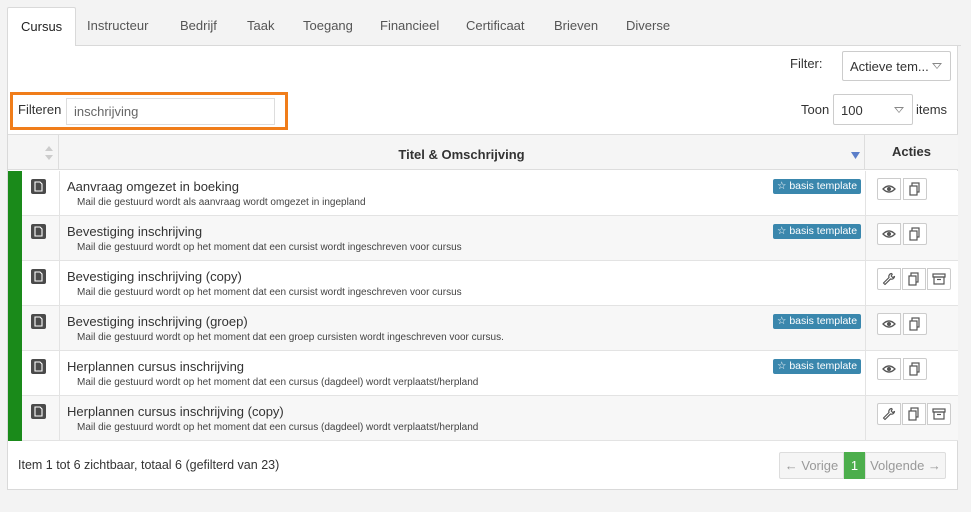 This screenshot has height=512, width=971. Describe the element at coordinates (328, 26) in the screenshot. I see `tab-toegang: Toegang` at that location.